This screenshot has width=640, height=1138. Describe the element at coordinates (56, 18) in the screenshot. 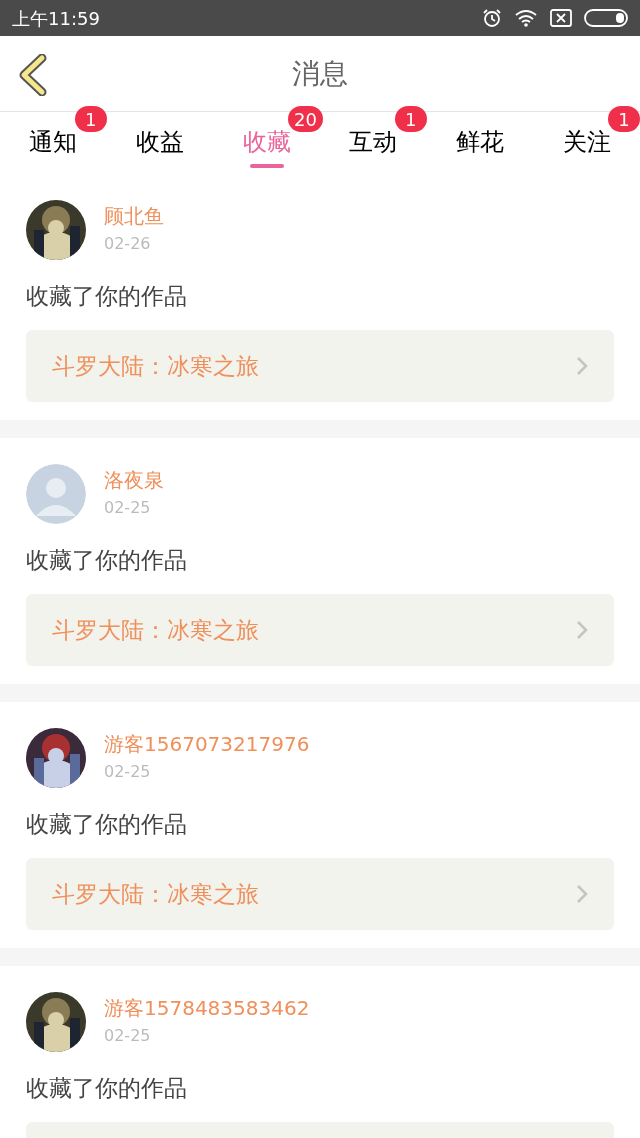

I see `status-time: 上午11:59` at that location.